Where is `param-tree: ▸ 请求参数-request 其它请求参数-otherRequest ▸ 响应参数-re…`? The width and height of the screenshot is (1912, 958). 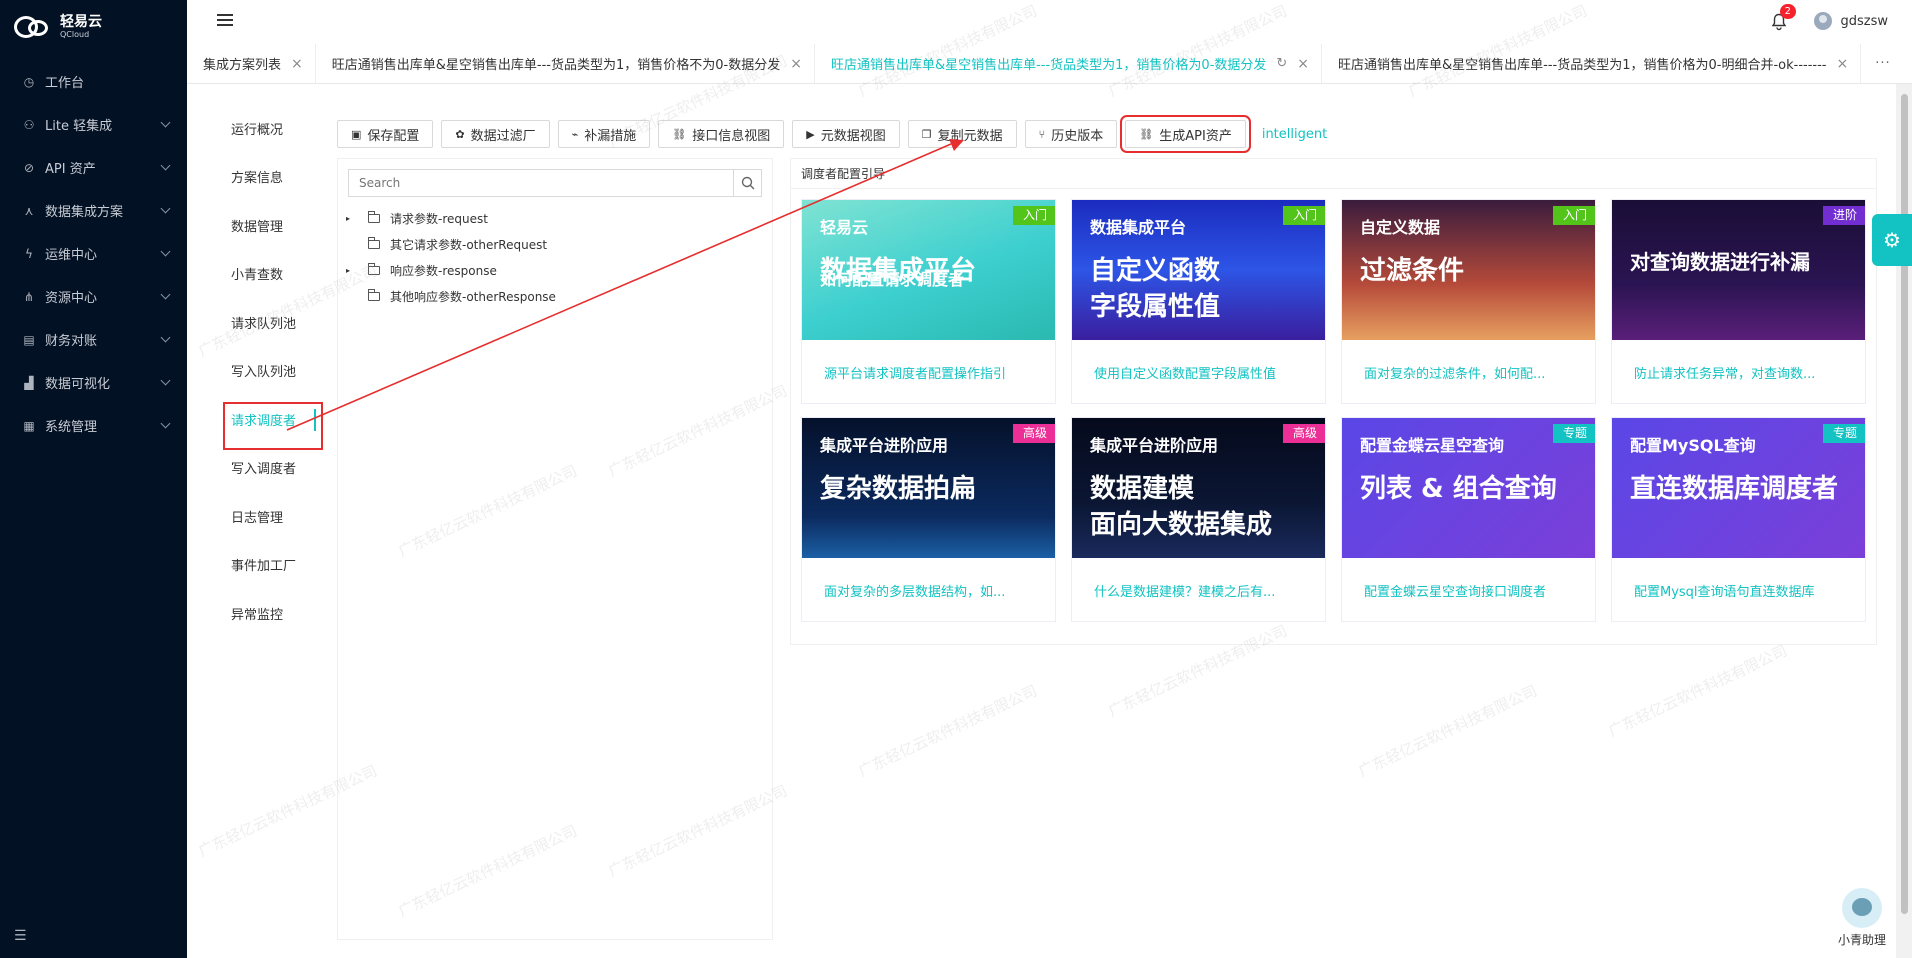
param-tree: ▸ 请求参数-request 其它请求参数-otherRequest ▸ 响应参数-re… is located at coordinates (555, 257).